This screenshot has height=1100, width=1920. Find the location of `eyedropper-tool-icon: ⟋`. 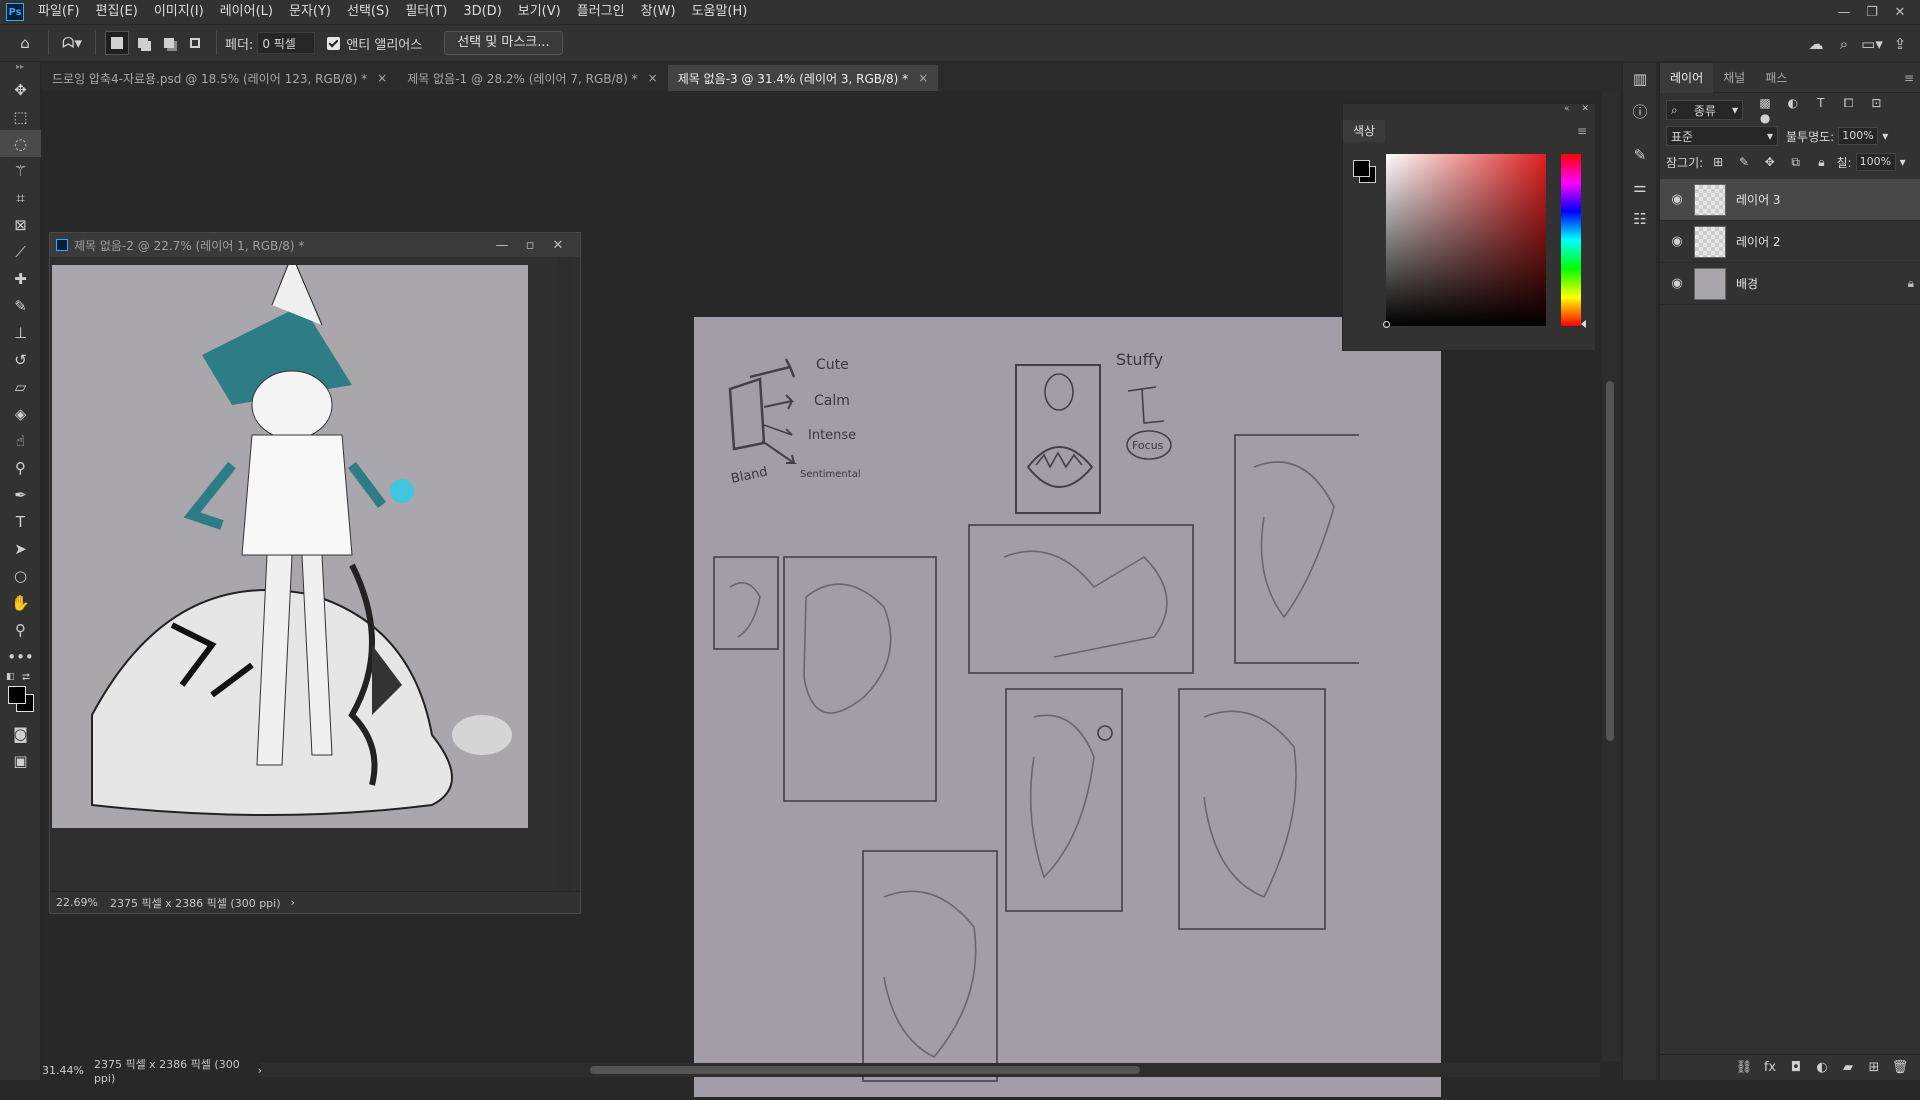

eyedropper-tool-icon: ⟋ is located at coordinates (20, 251).